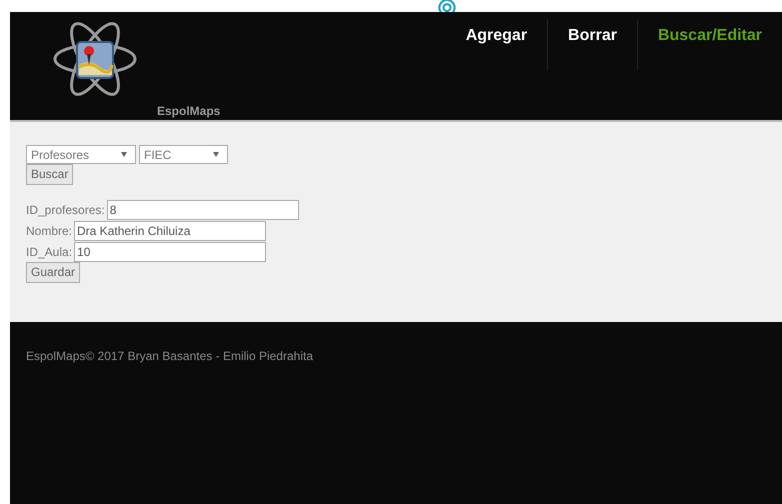 The width and height of the screenshot is (782, 504). What do you see at coordinates (188, 111) in the screenshot?
I see `brand-name: EspolMaps` at bounding box center [188, 111].